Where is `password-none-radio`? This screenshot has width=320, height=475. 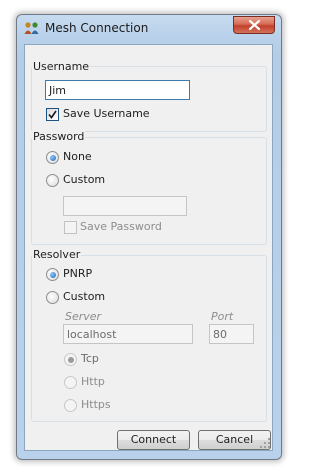
password-none-radio is located at coordinates (52, 157).